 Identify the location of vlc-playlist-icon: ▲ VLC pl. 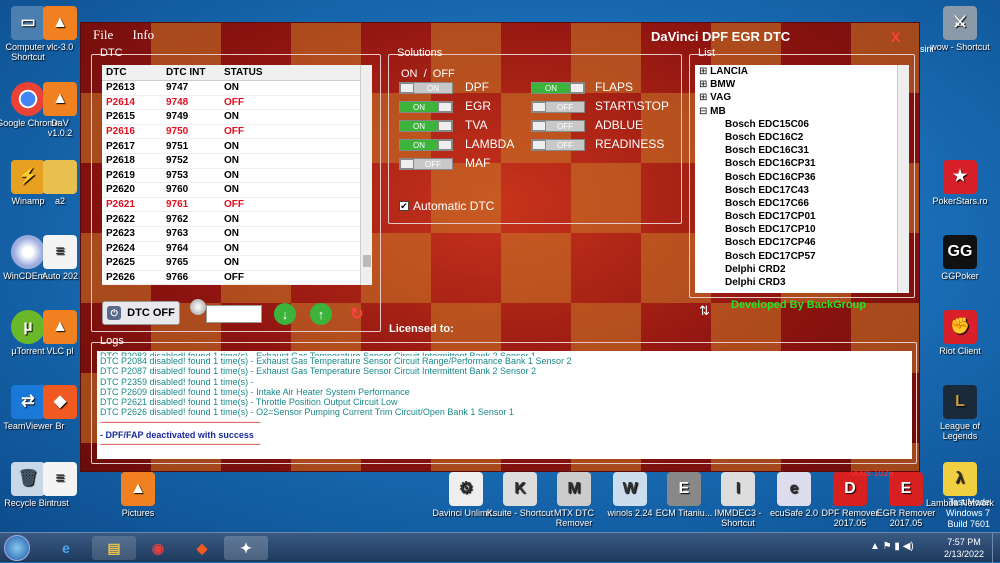
(60, 333).